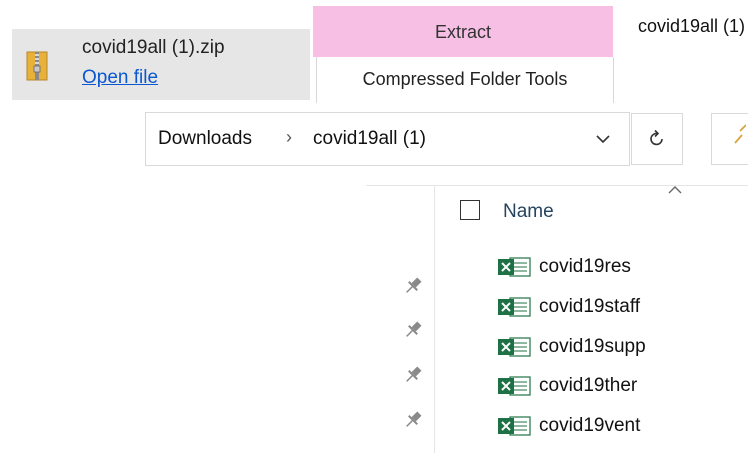 This screenshot has height=453, width=748. I want to click on zip-file-icon, so click(37, 66).